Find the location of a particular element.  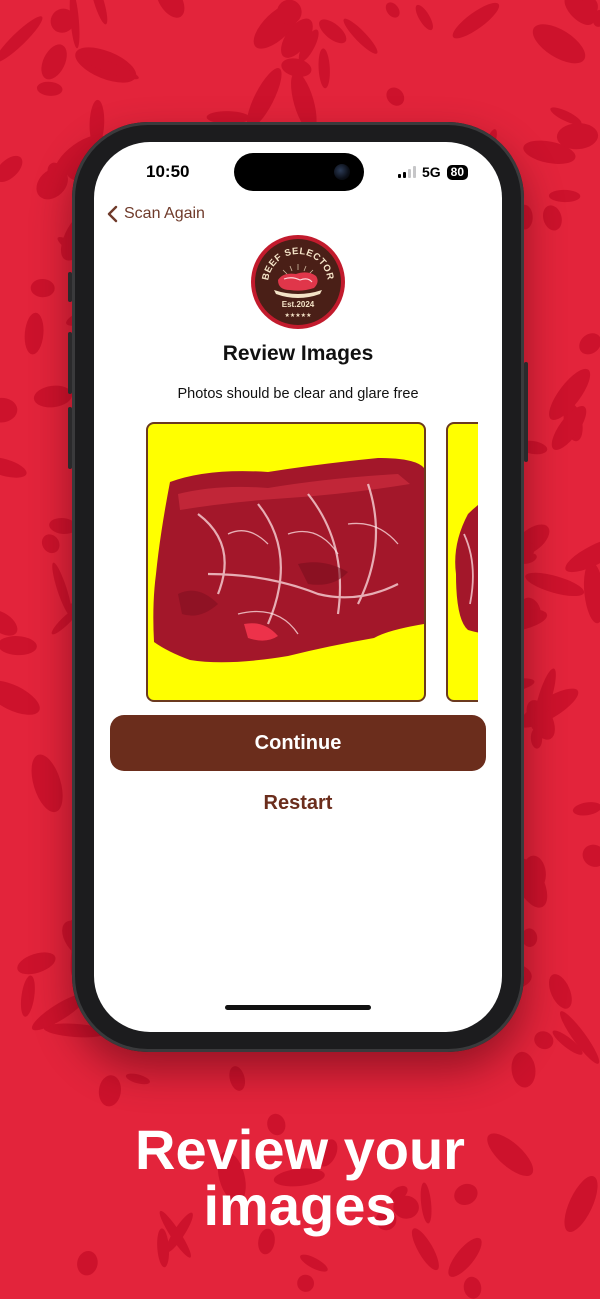

page-subtitle: Photos should be clear and glare free is located at coordinates (298, 394).